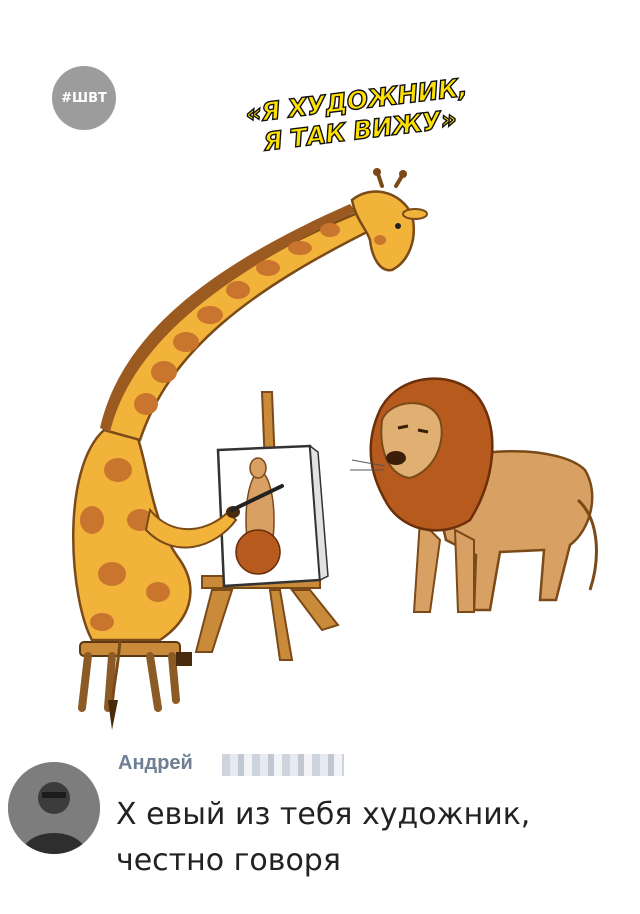  Describe the element at coordinates (155, 763) in the screenshot. I see `comment-author: Андрей` at that location.